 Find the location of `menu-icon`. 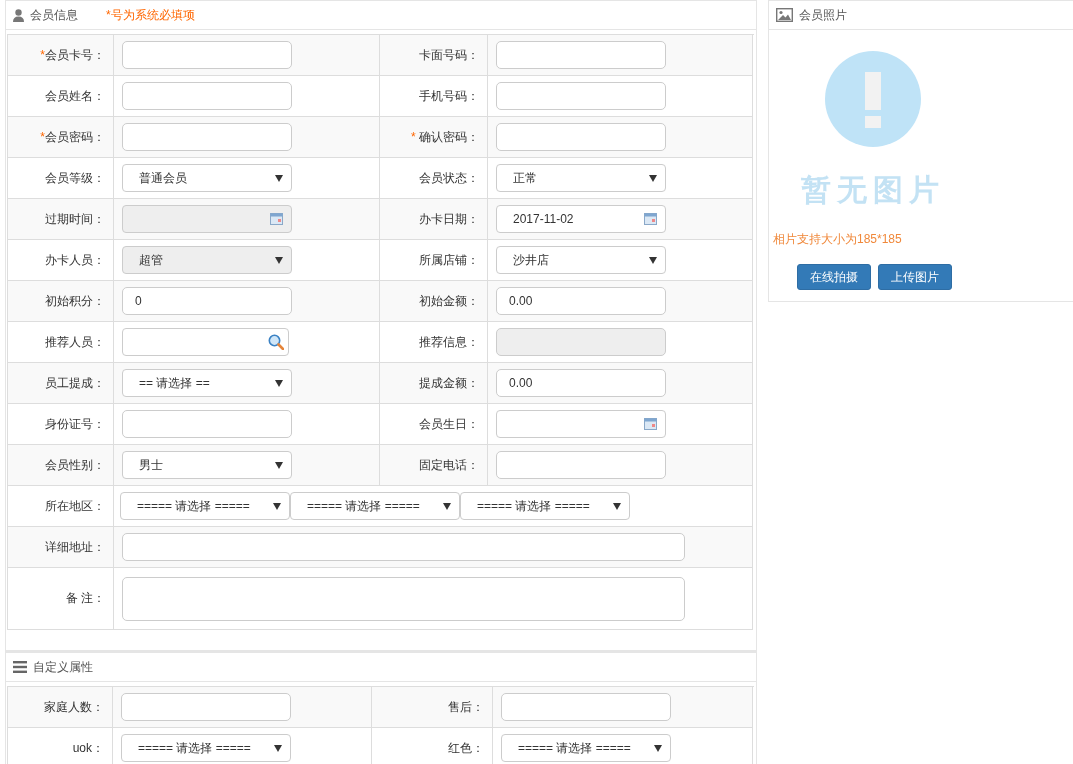

menu-icon is located at coordinates (20, 667).